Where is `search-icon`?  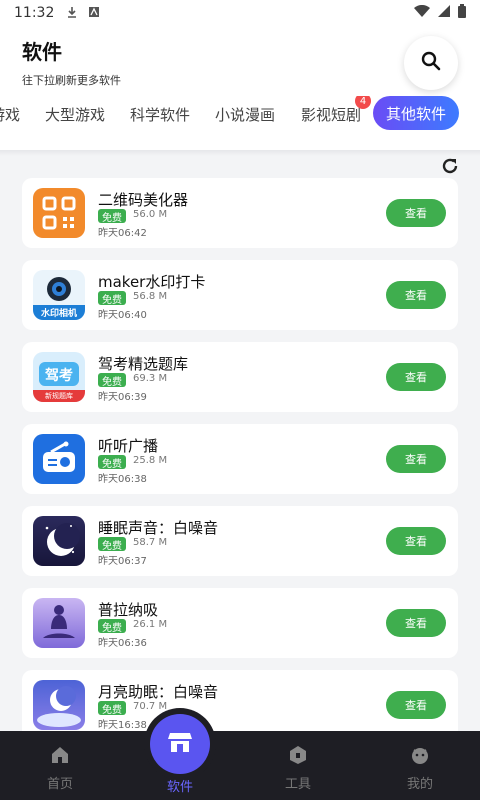
search-icon is located at coordinates (431, 63).